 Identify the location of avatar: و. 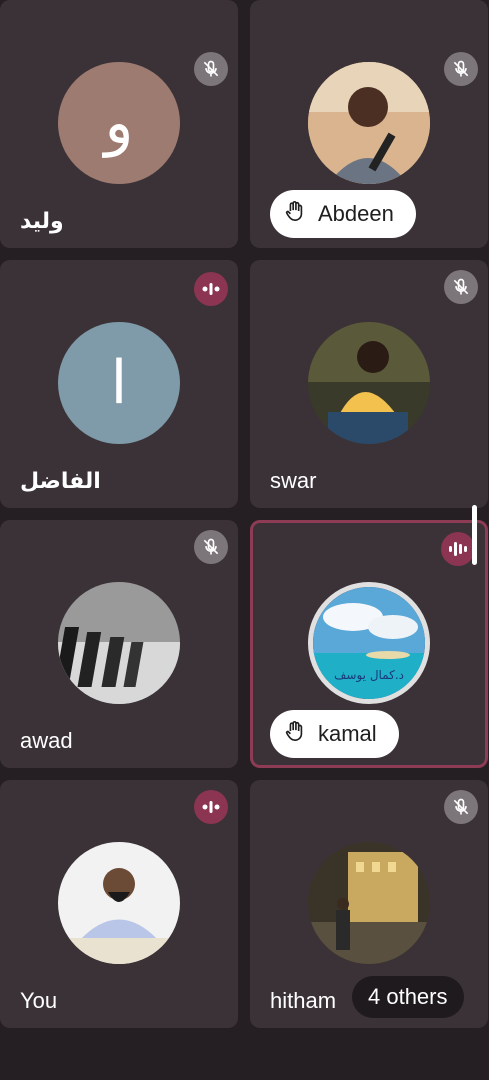
(119, 123).